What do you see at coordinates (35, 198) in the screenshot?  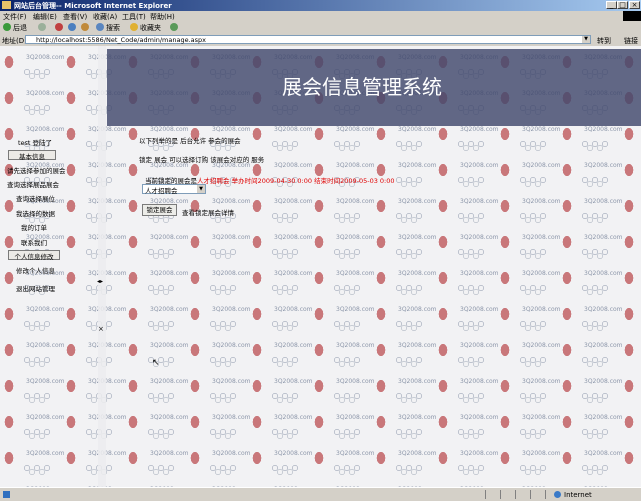 I see `sidebar-item-query-booth: 查询选择展位` at bounding box center [35, 198].